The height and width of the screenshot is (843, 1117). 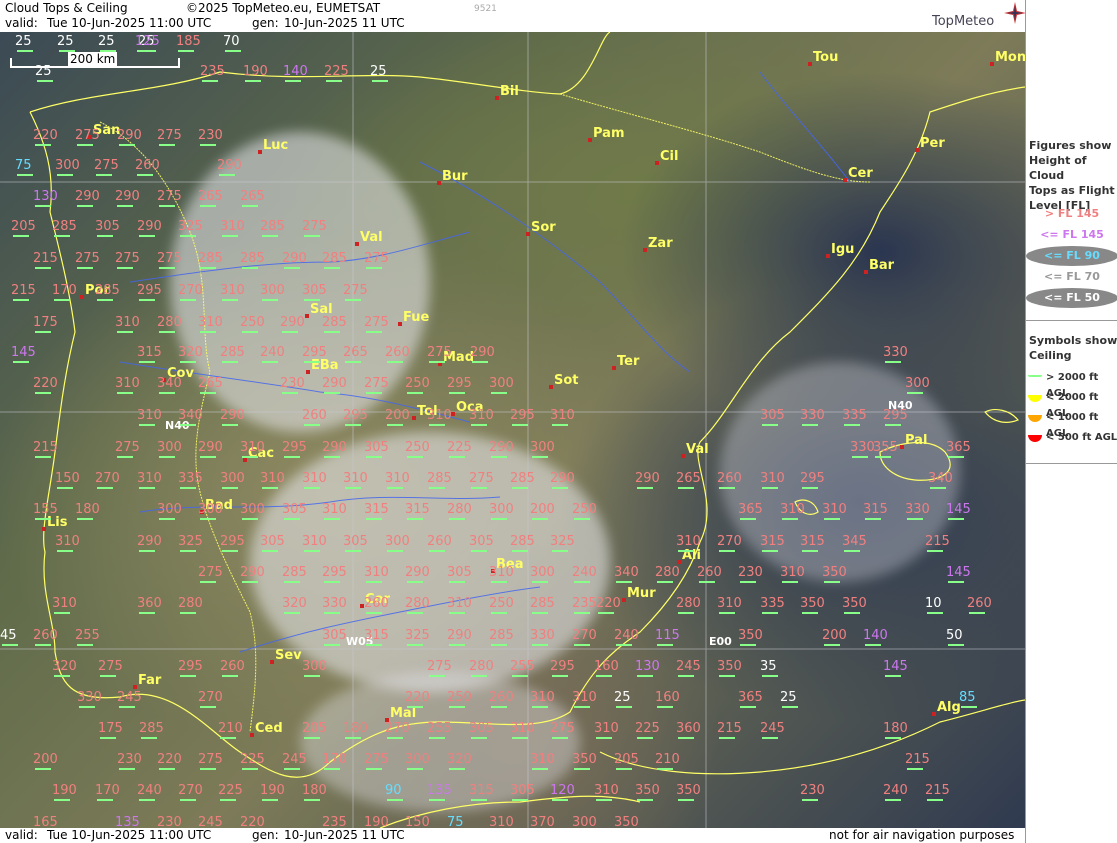 I want to click on cloud-top-value: 300, so click(x=67, y=165).